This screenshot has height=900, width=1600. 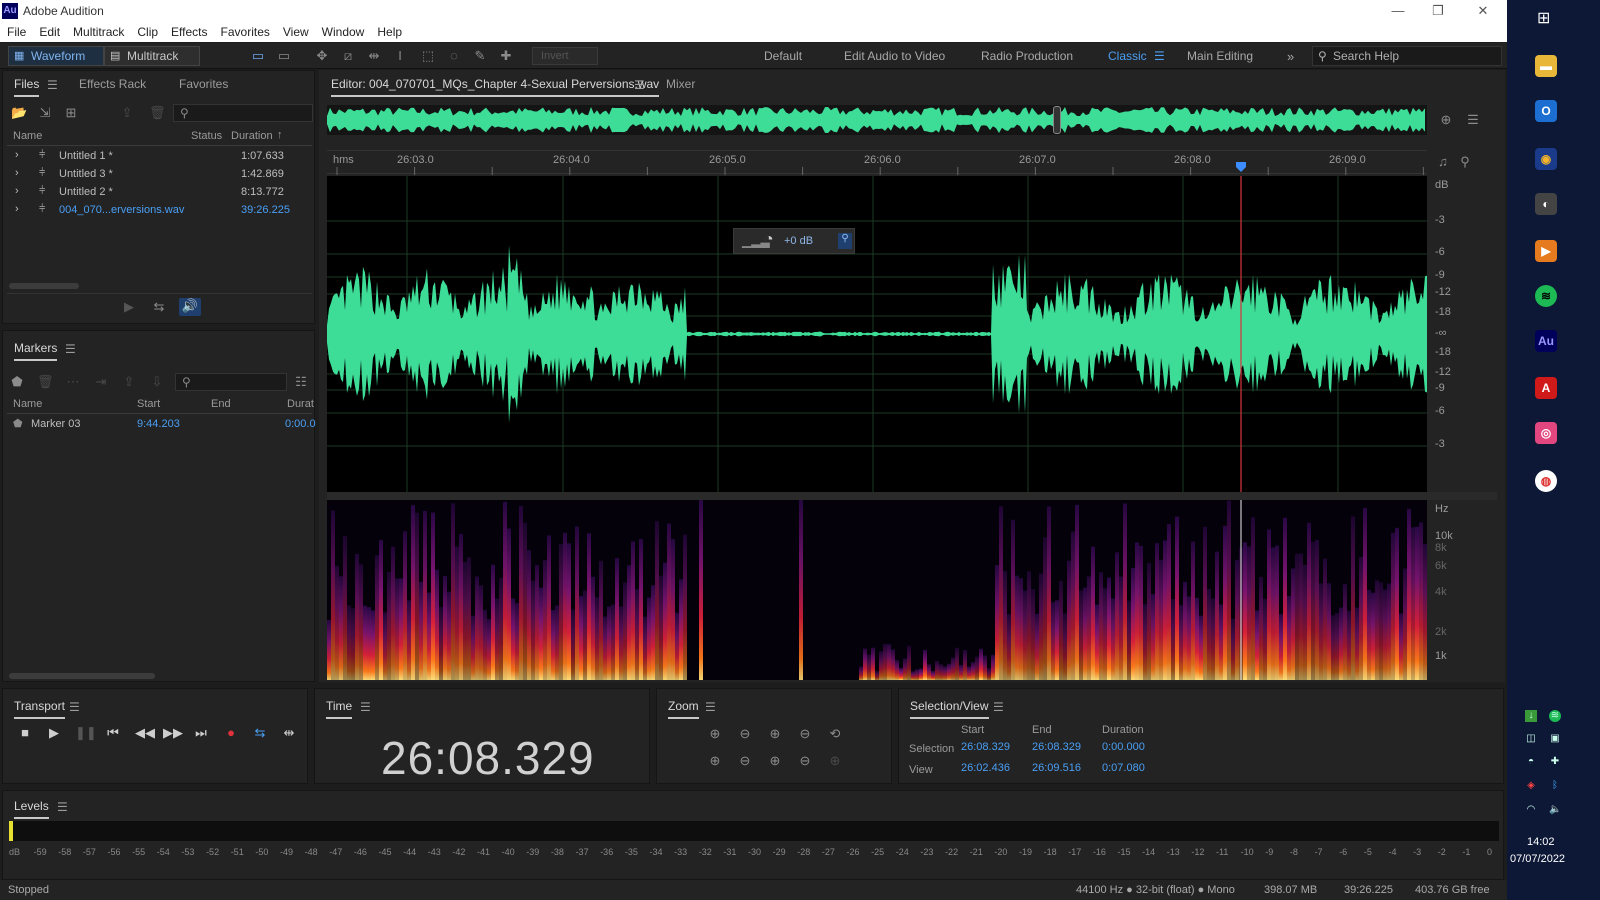 What do you see at coordinates (1531, 810) in the screenshot?
I see `wifi-icon: ◠` at bounding box center [1531, 810].